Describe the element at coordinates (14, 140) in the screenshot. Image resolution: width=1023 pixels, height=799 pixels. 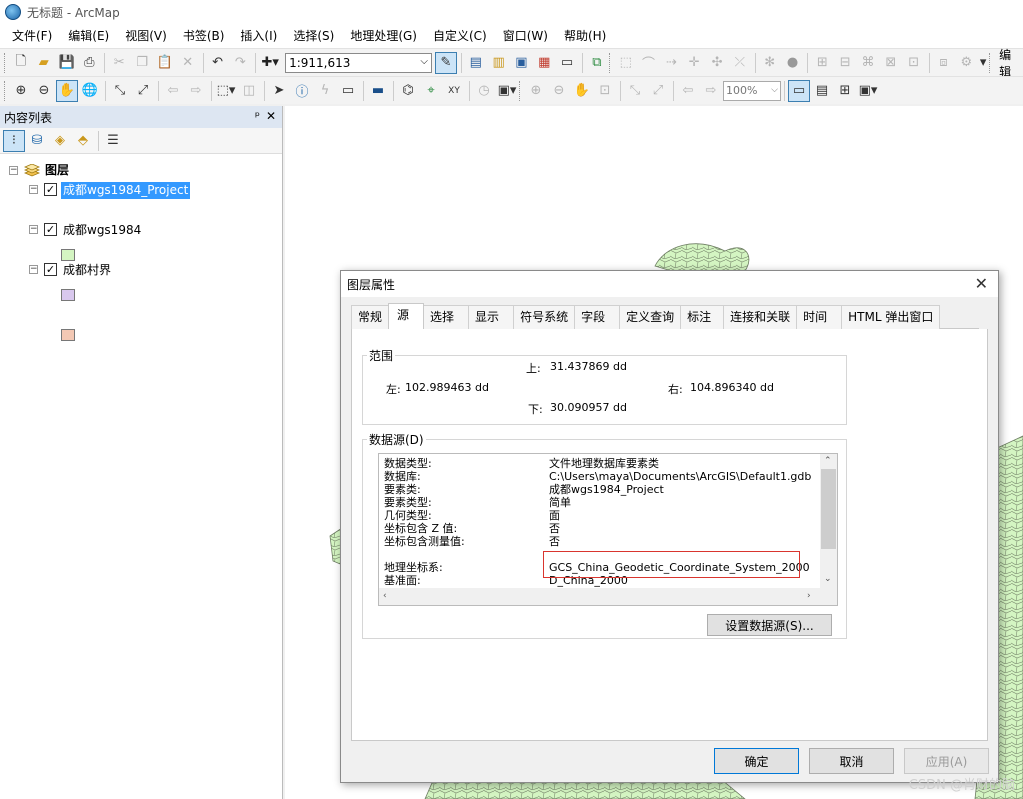
I see `list-by-drawing-order-icon: ⁝` at that location.